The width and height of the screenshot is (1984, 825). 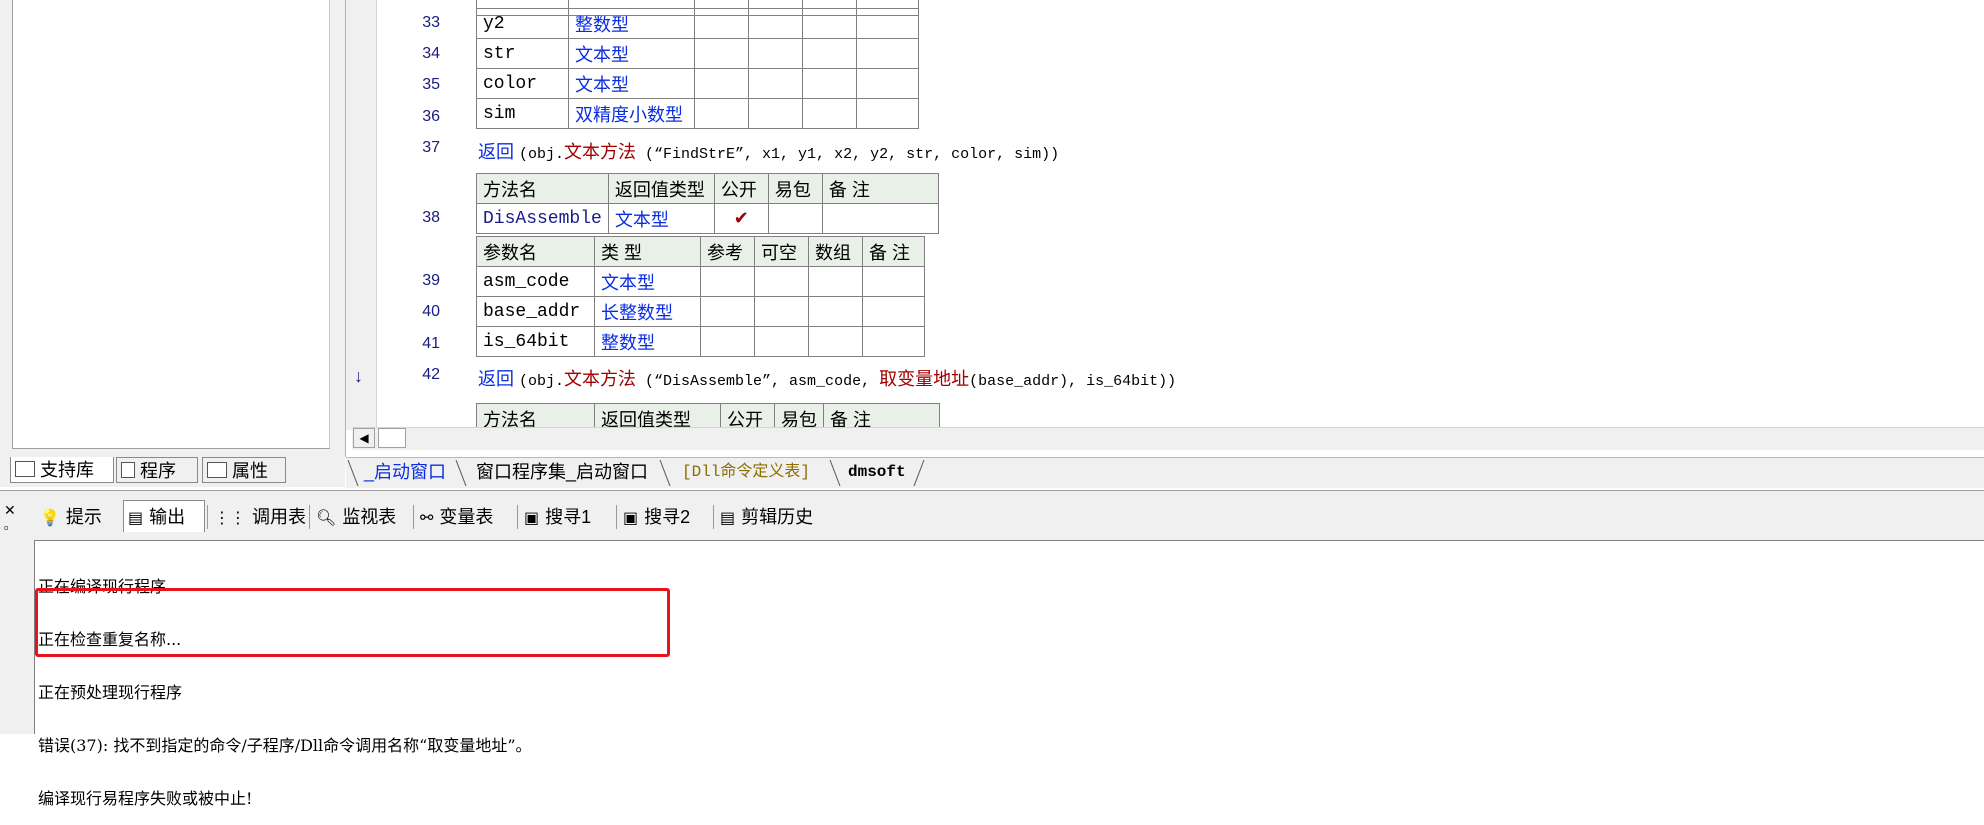 What do you see at coordinates (795, 218) in the screenshot?
I see `method-epkg` at bounding box center [795, 218].